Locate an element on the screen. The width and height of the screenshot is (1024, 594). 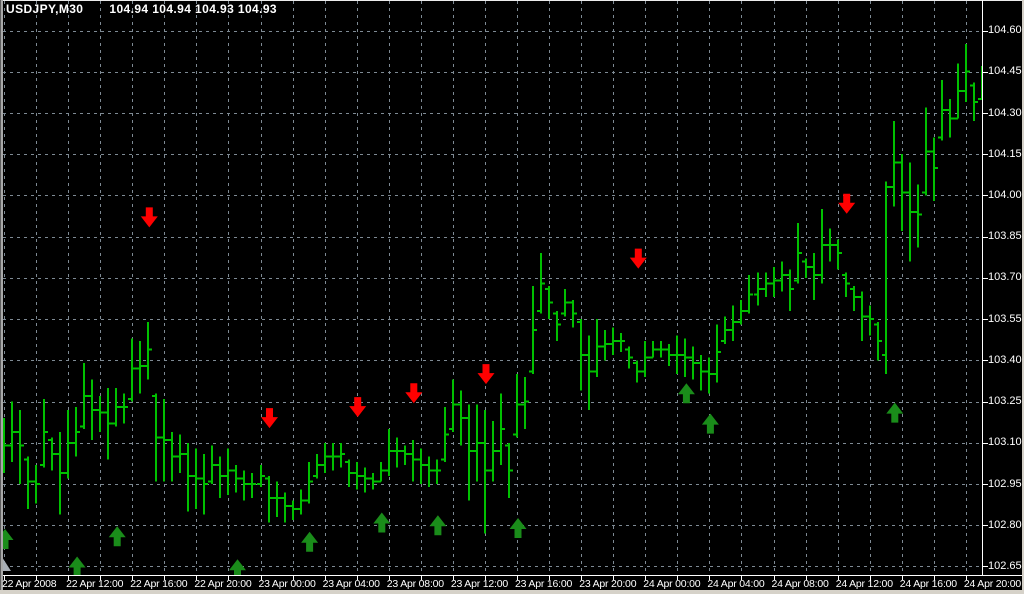
price-axis-label: 102.80 is located at coordinates (1005, 524).